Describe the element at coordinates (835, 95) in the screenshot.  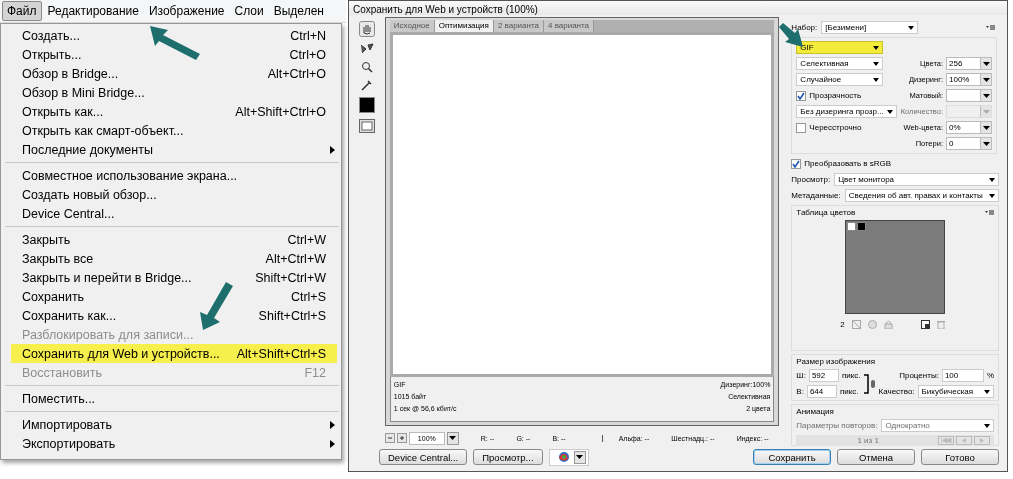
I see `checkbox-label: Прозрачность` at that location.